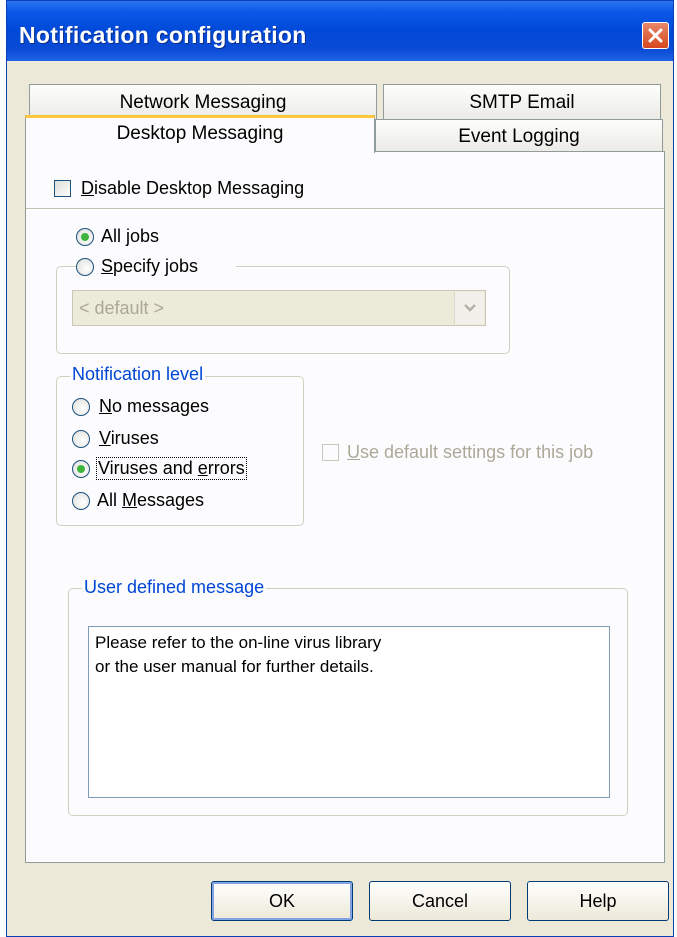 This screenshot has width=677, height=937. I want to click on use-default-settings-label: Use default settings for this job, so click(470, 452).